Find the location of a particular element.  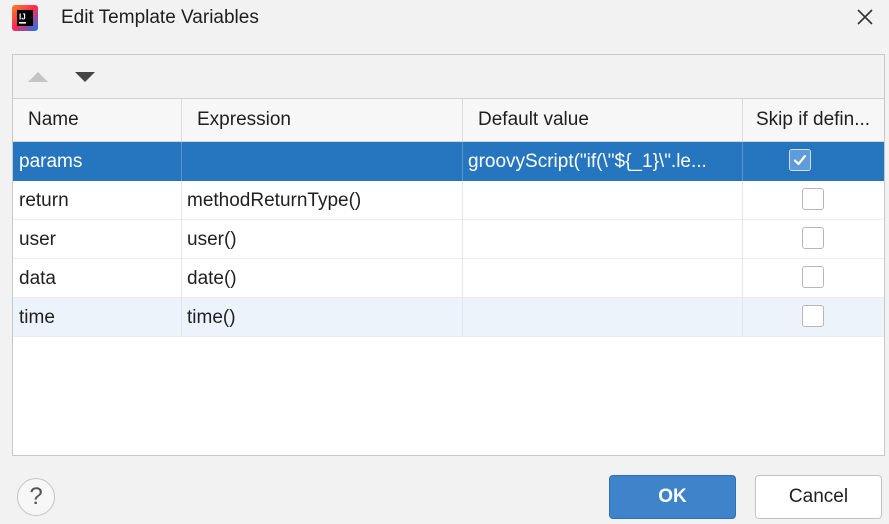

triangle-down-icon is located at coordinates (85, 77).